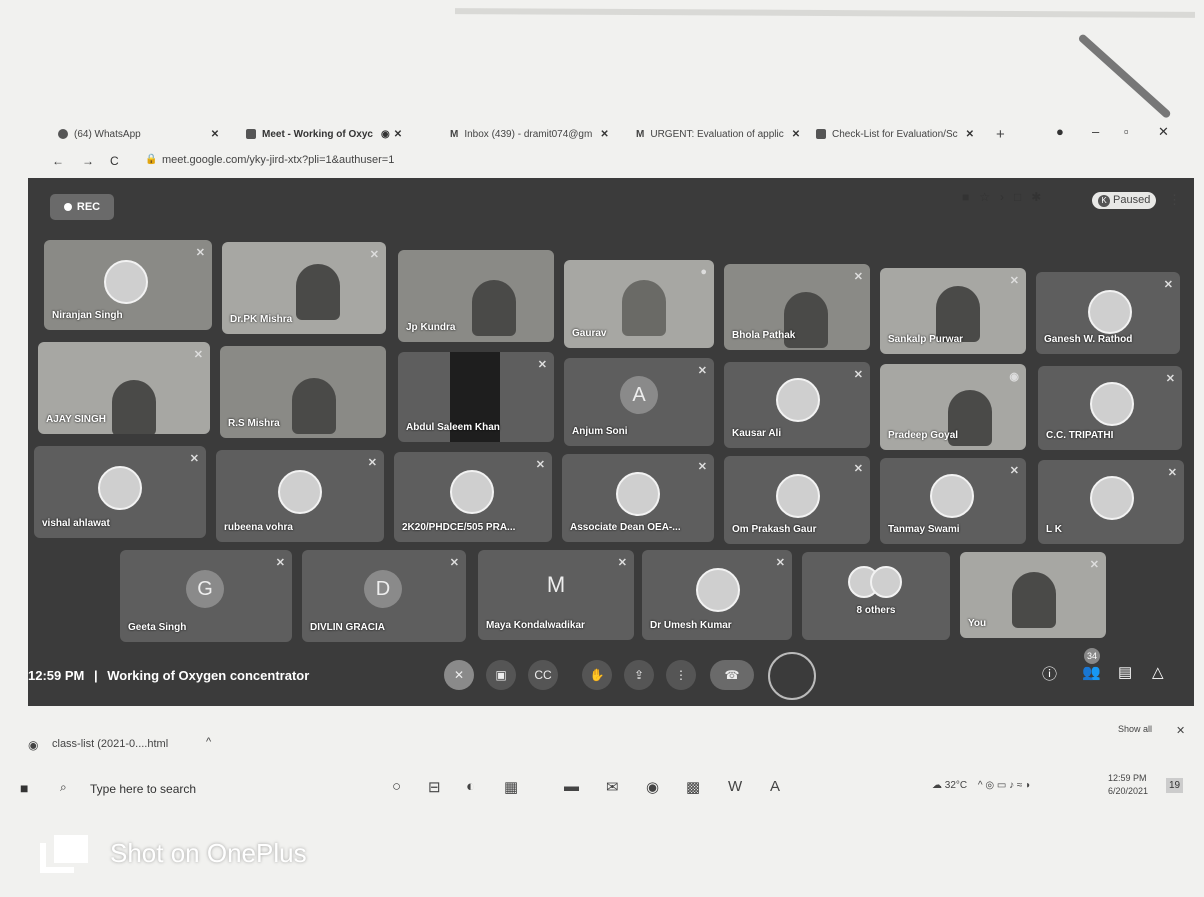 The image size is (1204, 897). I want to click on participant-name: Dr.PK Mishra, so click(261, 319).